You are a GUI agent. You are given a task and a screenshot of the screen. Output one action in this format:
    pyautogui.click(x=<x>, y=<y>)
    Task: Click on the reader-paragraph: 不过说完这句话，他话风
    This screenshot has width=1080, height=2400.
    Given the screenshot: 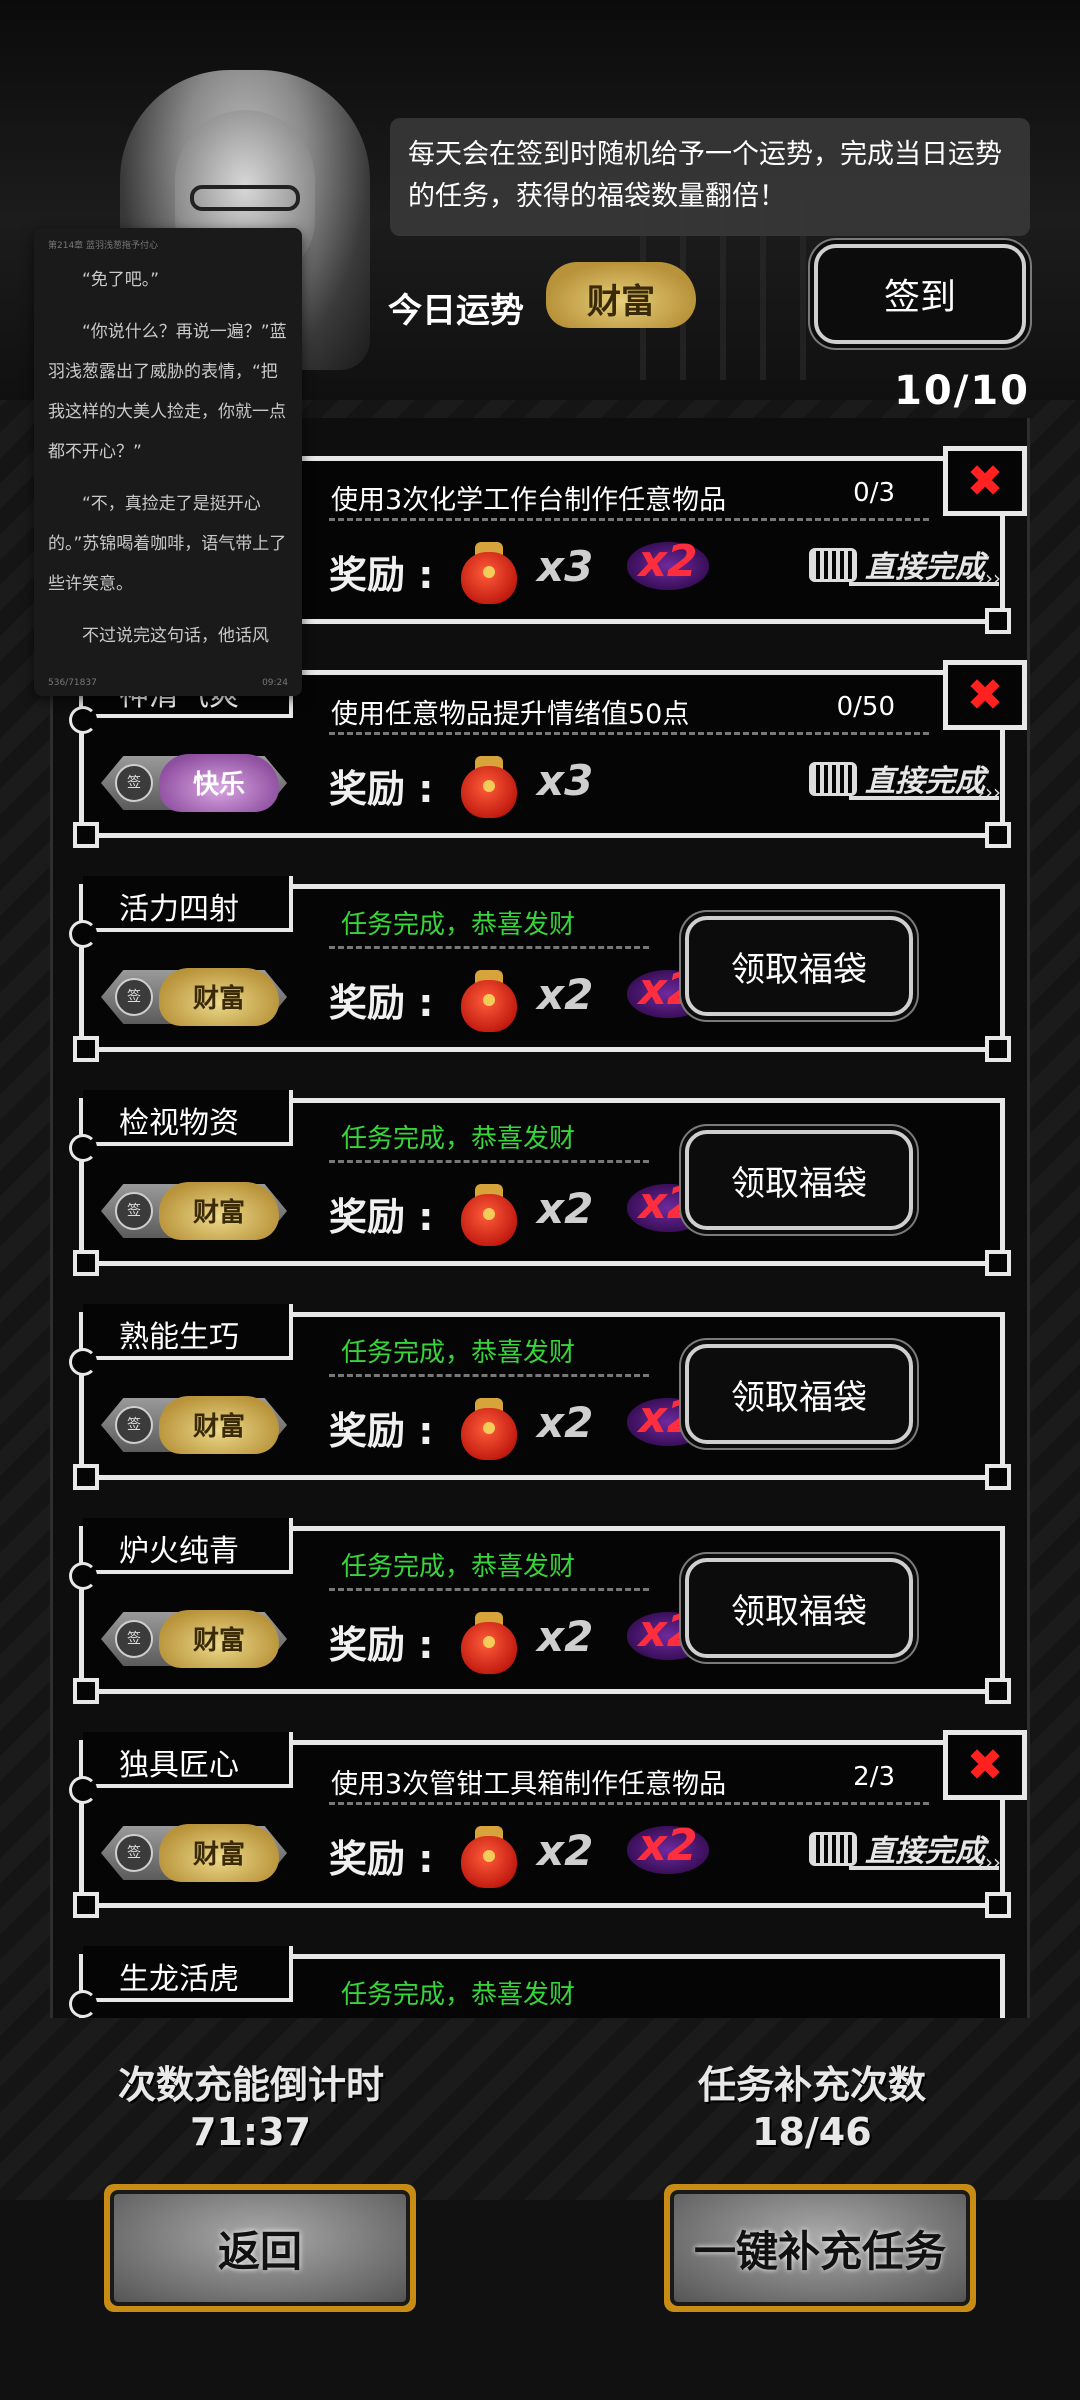 What is the action you would take?
    pyautogui.click(x=175, y=636)
    